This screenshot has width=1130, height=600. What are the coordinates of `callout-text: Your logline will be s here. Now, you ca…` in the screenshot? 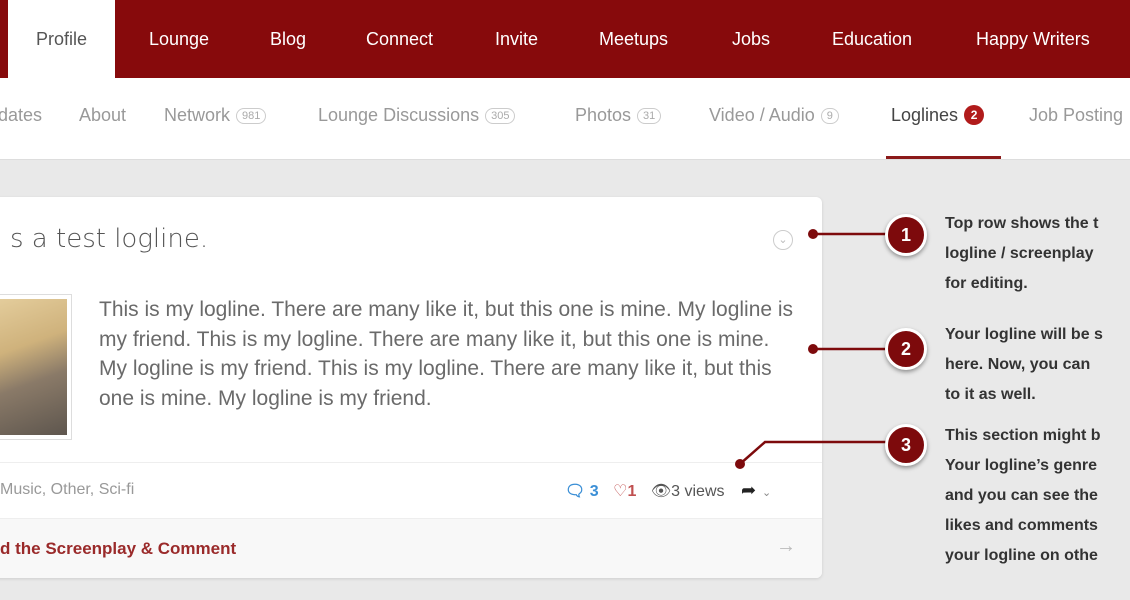 It's located at (1024, 365).